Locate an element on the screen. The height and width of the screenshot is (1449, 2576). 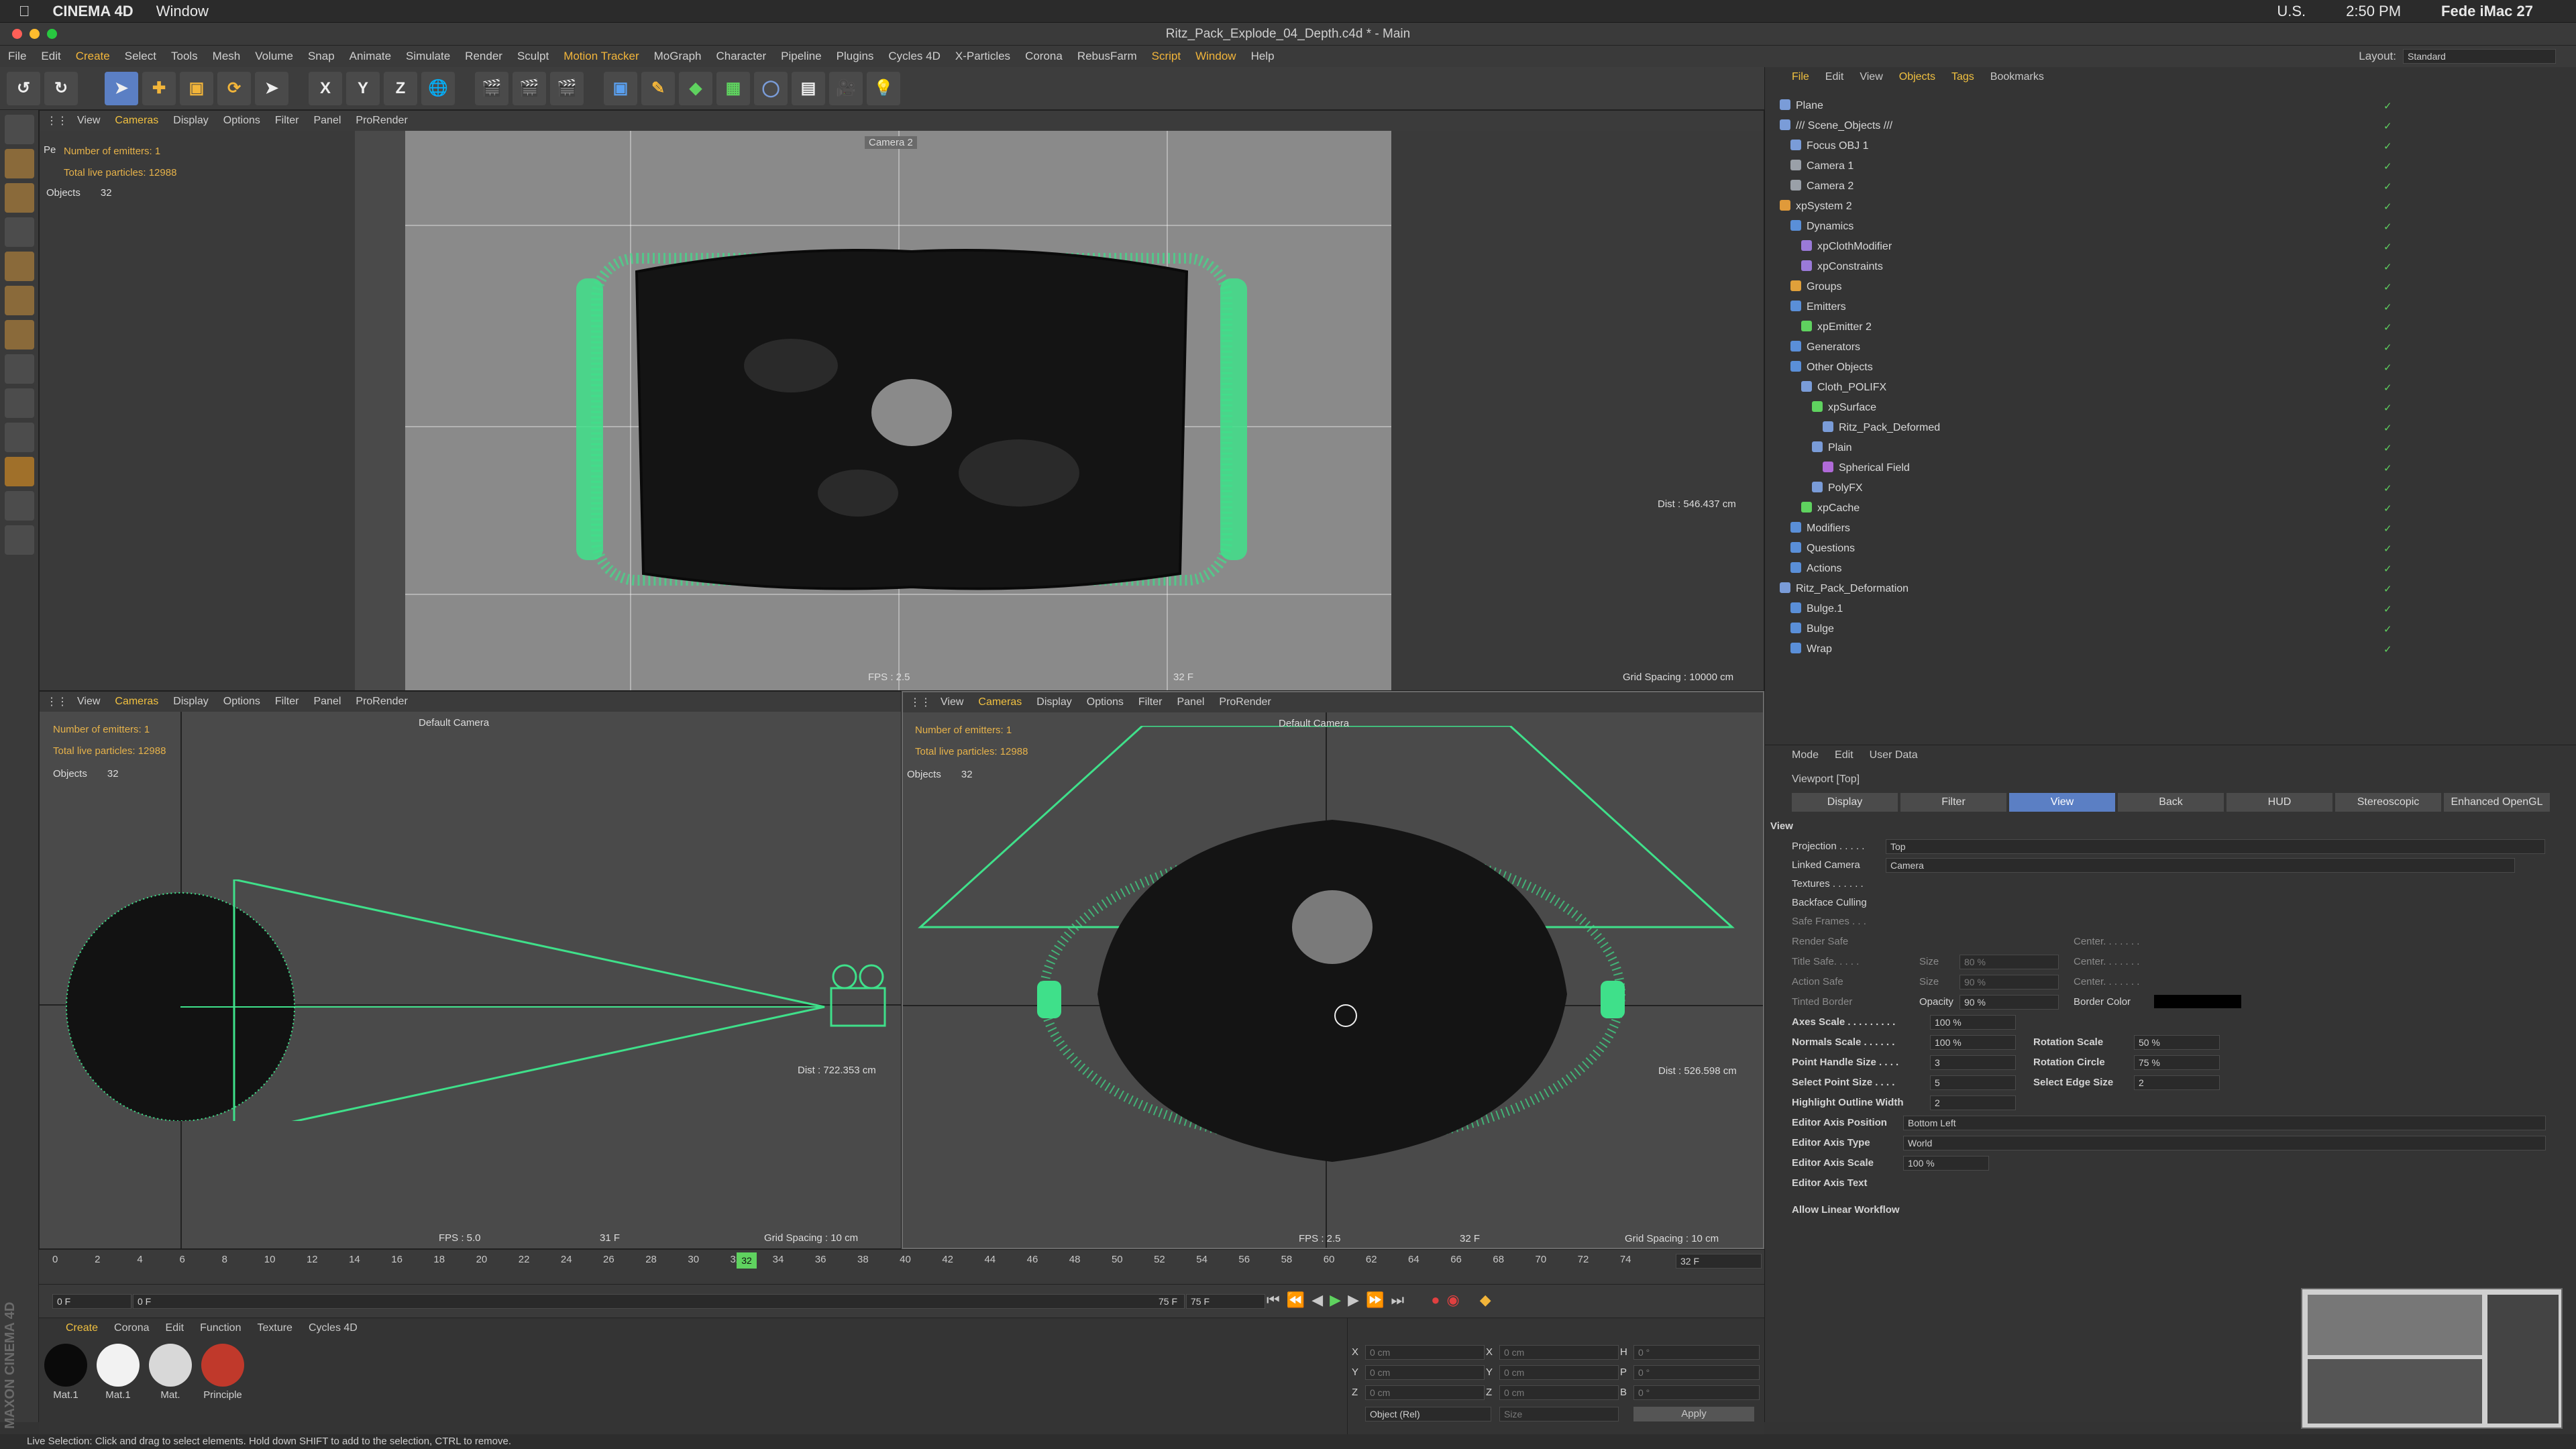
object-name: xpClothModifier is located at coordinates (1854, 247).